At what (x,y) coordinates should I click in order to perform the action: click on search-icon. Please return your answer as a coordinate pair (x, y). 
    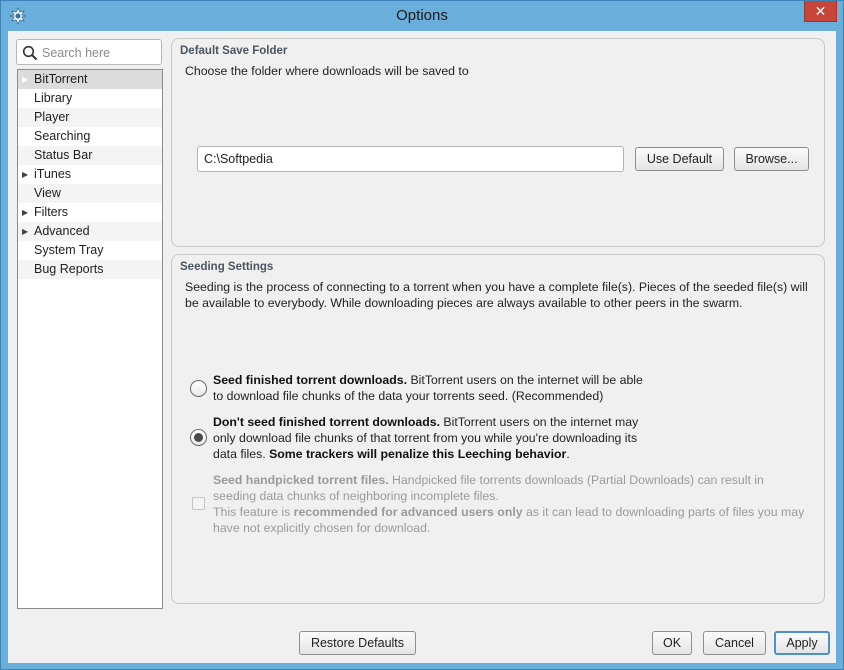
    Looking at the image, I should click on (30, 53).